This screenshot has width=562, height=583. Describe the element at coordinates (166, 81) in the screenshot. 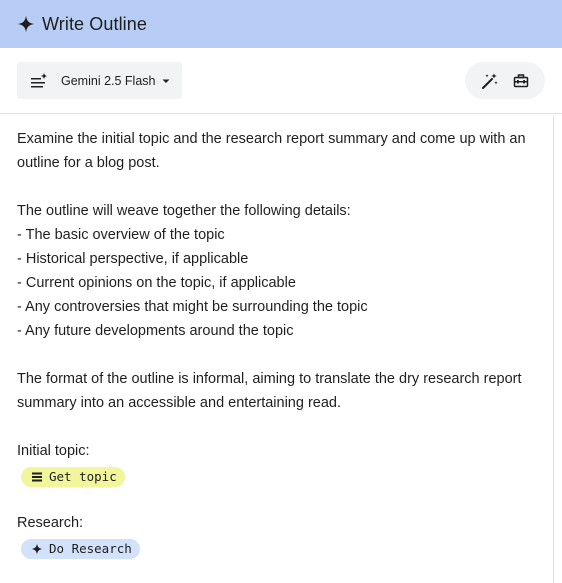

I see `chevron-down-icon` at that location.